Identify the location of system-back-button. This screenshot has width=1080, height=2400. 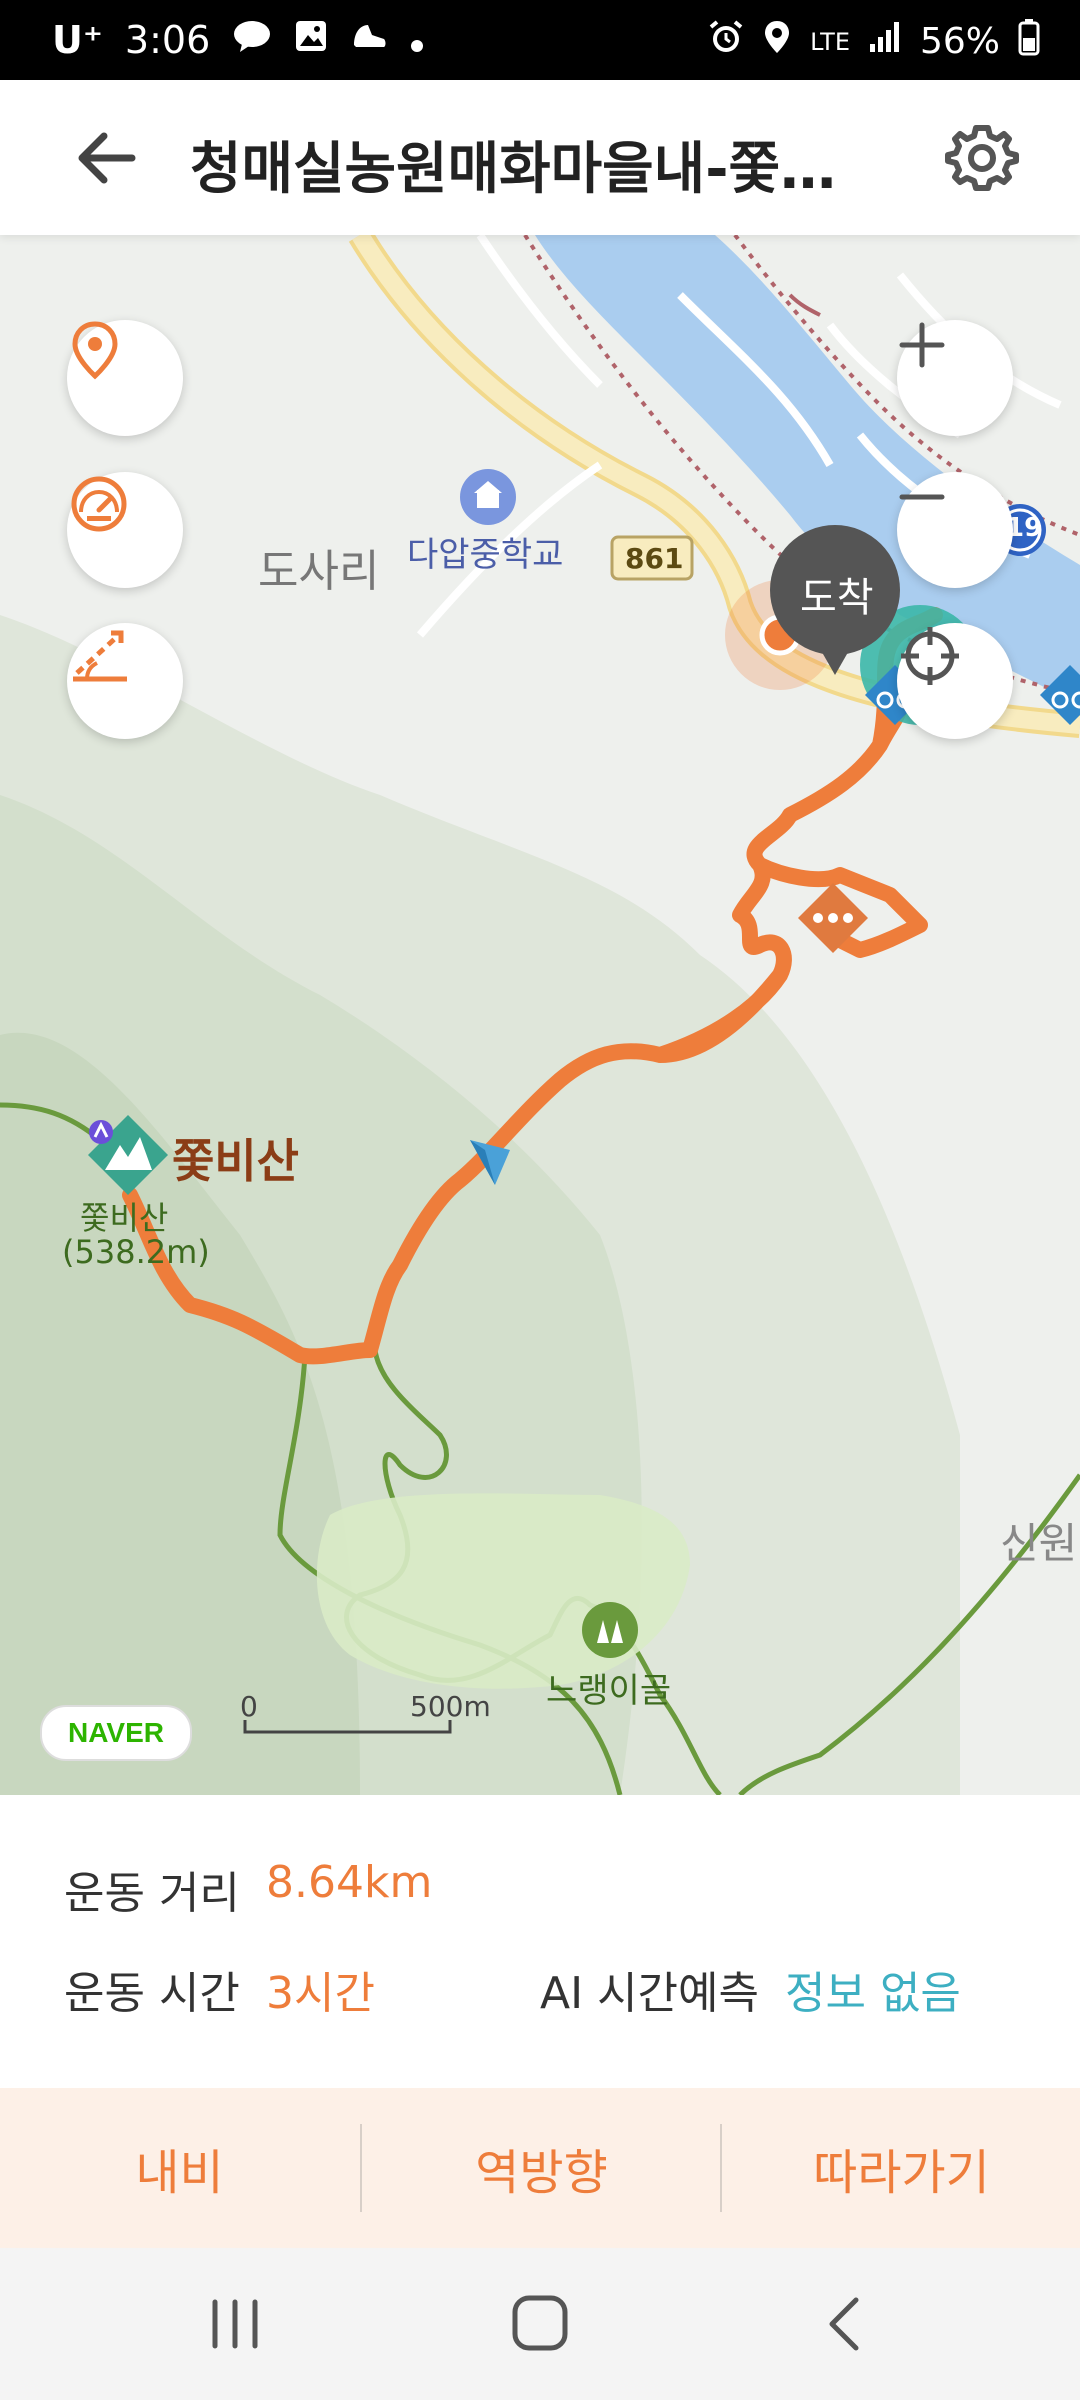
(845, 2324).